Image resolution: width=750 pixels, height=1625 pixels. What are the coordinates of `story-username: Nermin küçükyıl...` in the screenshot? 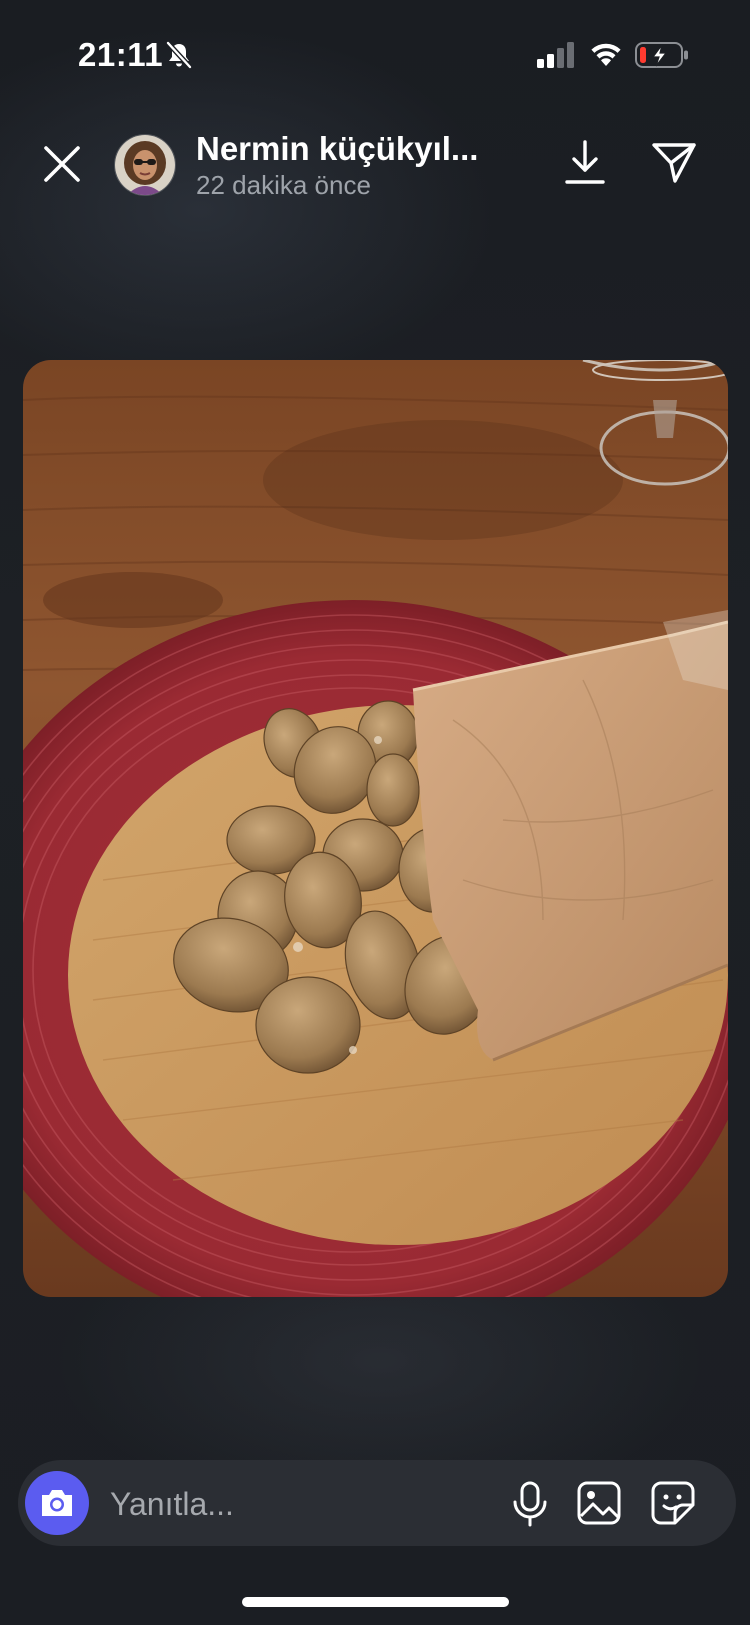 It's located at (337, 149).